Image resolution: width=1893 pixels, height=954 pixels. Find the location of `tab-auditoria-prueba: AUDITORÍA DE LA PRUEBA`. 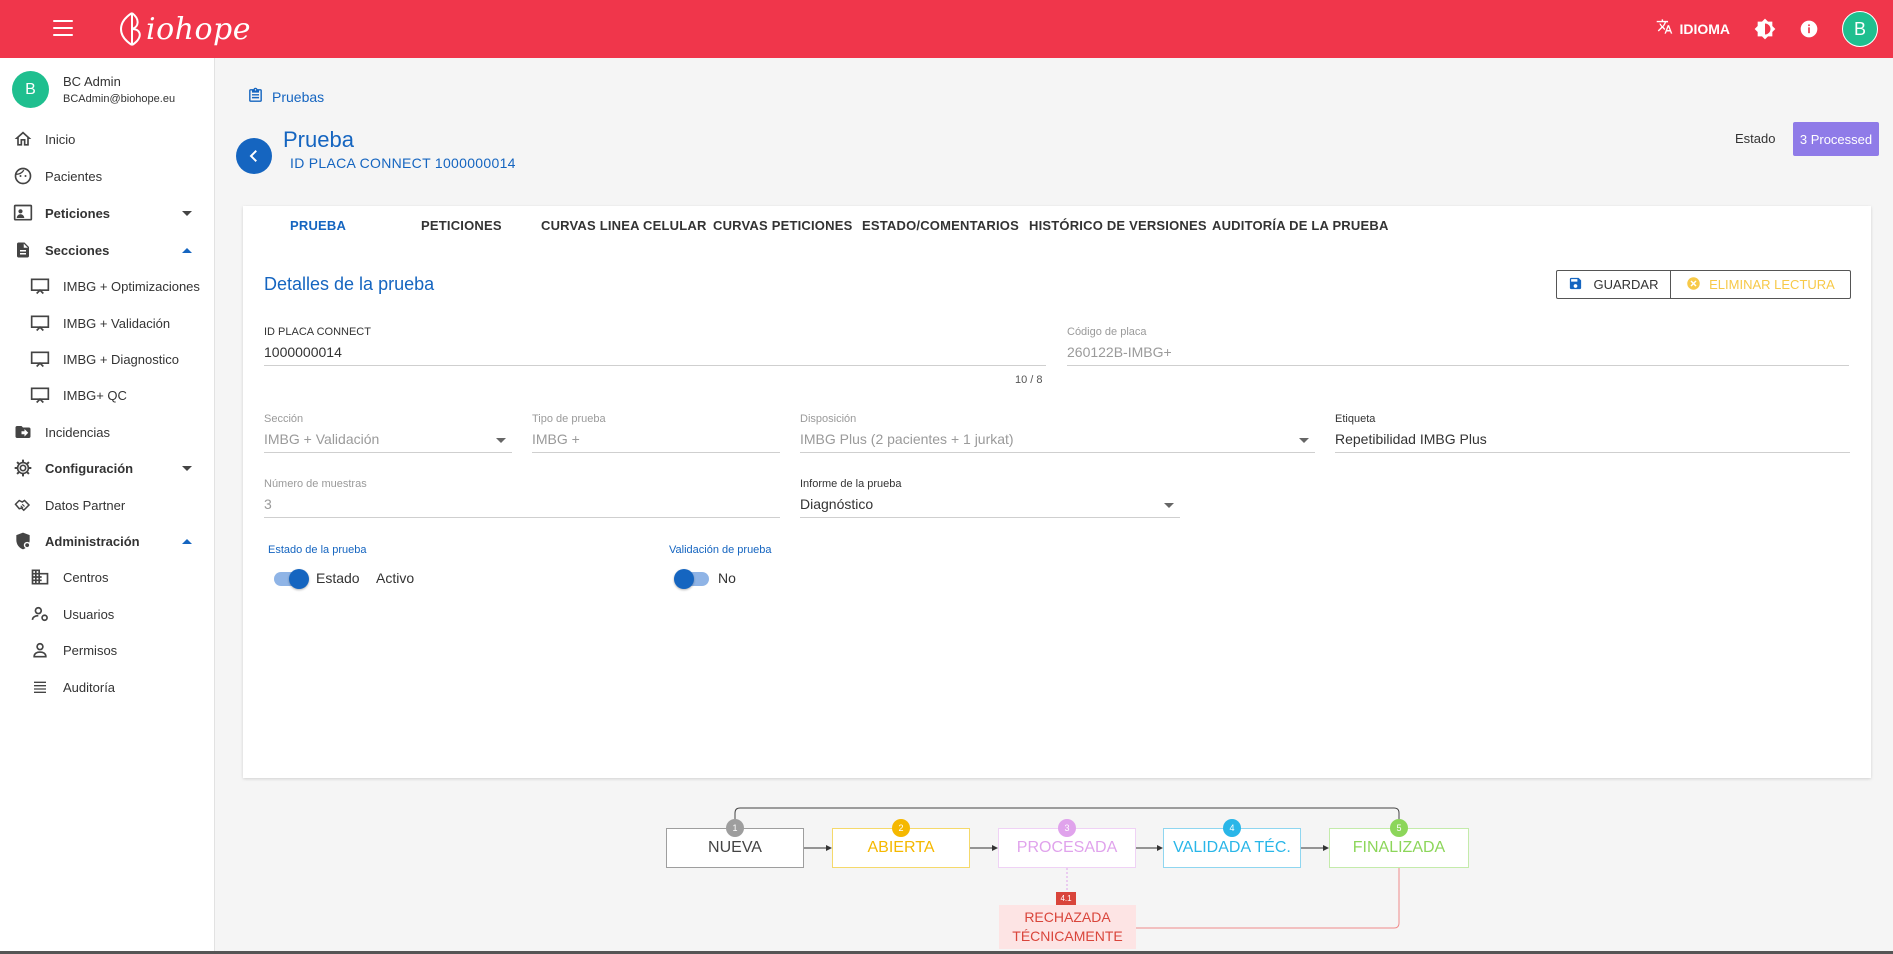

tab-auditoria-prueba: AUDITORÍA DE LA PRUEBA is located at coordinates (1300, 233).